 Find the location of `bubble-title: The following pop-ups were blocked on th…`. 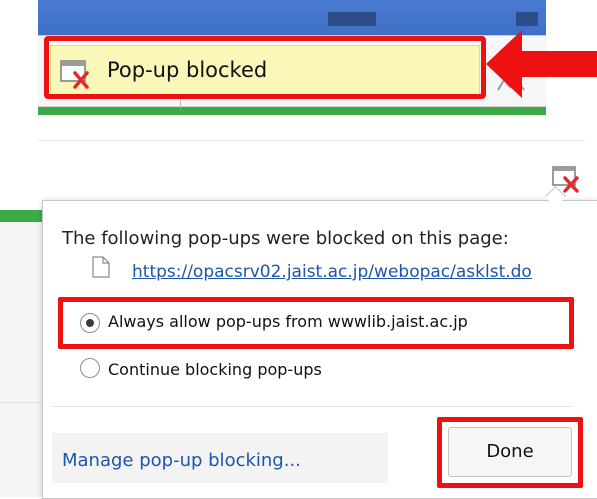

bubble-title: The following pop-ups were blocked on th… is located at coordinates (285, 238).